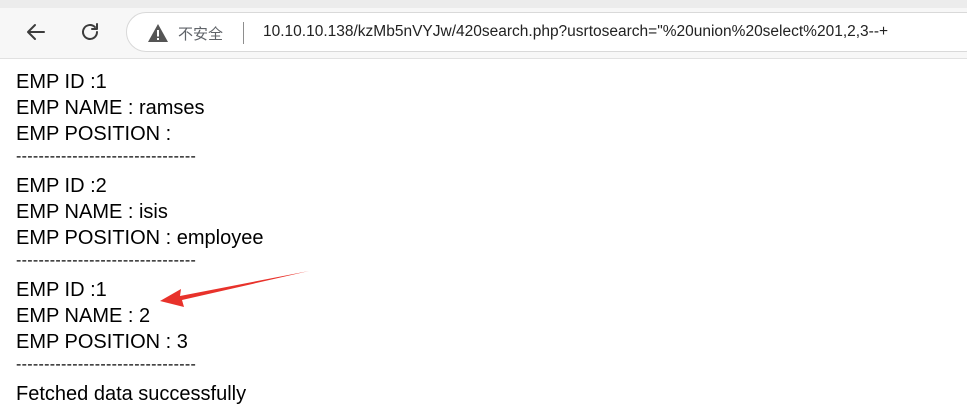  What do you see at coordinates (61, 290) in the screenshot?
I see `record-3-id: EMP ID :1` at bounding box center [61, 290].